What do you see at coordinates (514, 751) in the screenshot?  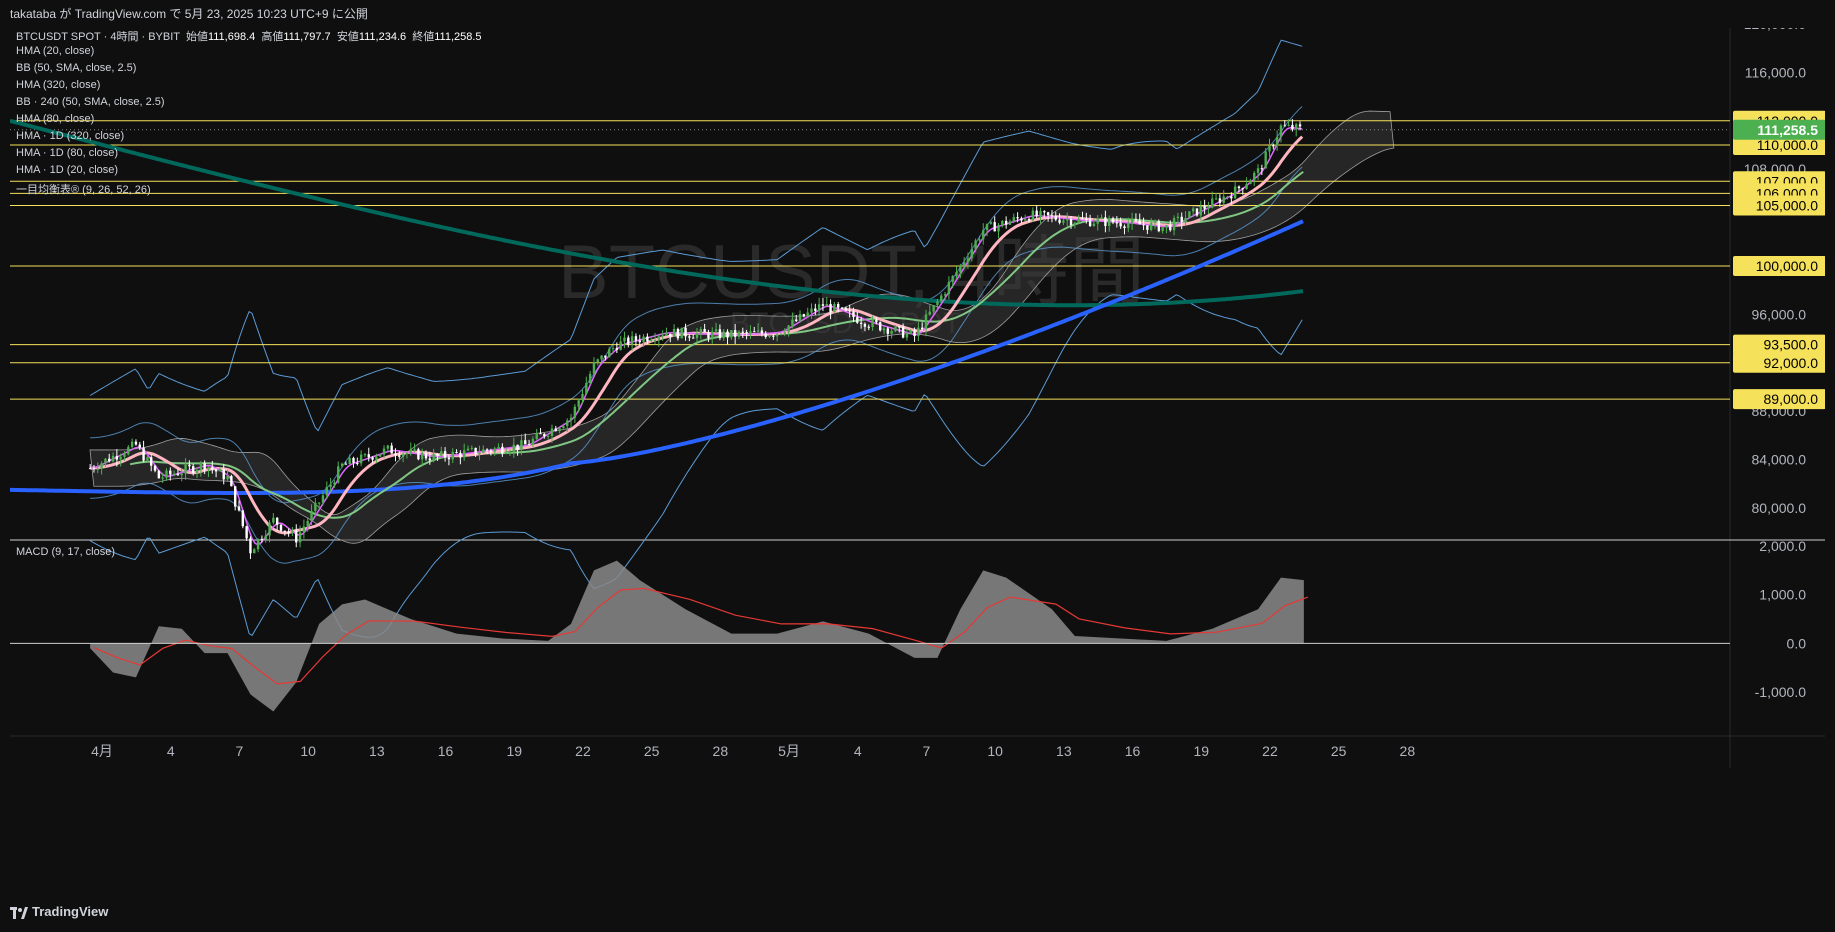 I see `time-tick-label: 19` at bounding box center [514, 751].